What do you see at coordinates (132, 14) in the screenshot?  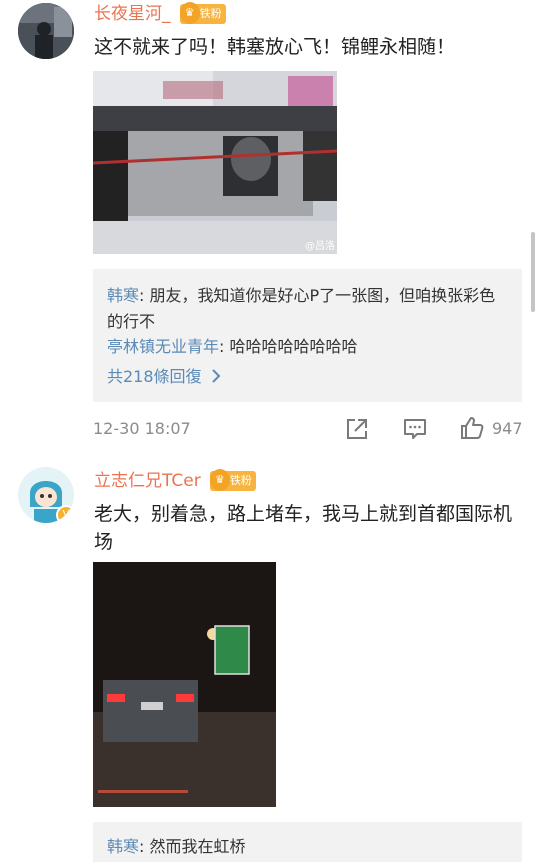 I see `username: 长夜星河_` at bounding box center [132, 14].